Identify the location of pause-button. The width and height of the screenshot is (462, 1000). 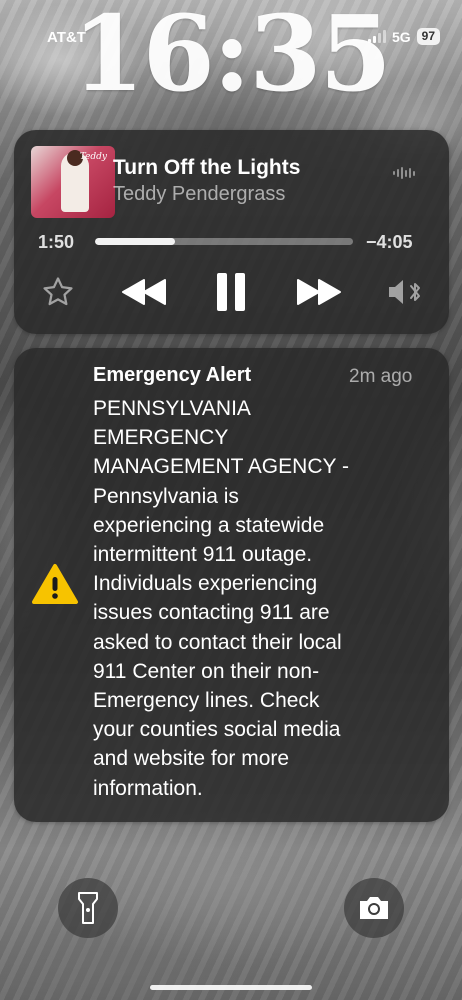
(231, 292).